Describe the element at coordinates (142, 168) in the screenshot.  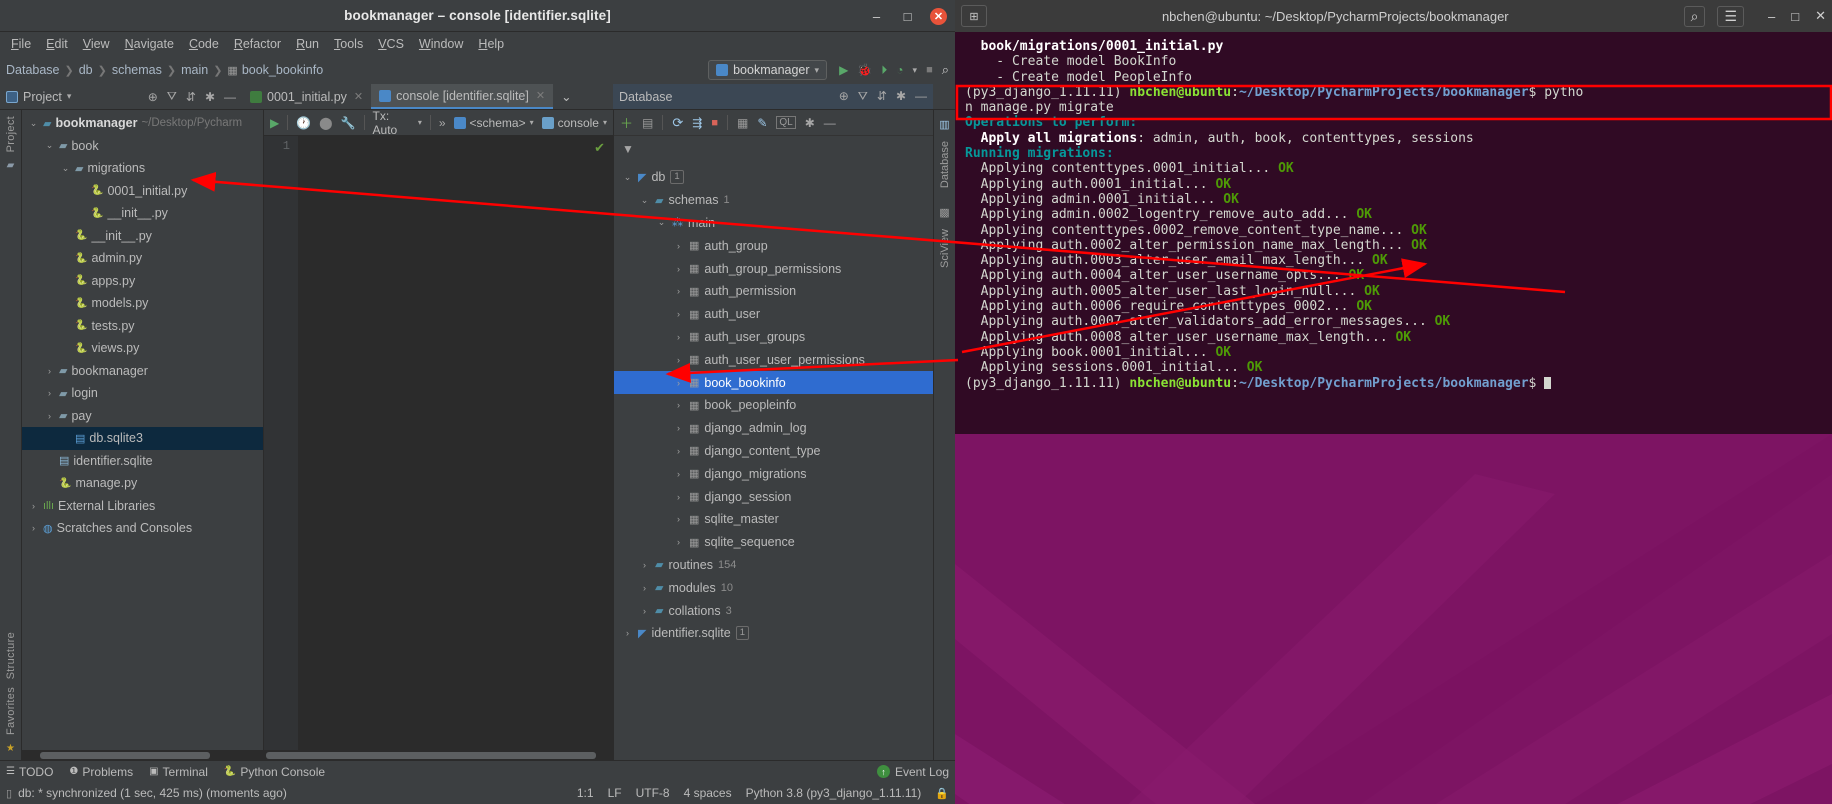
I see `project-tree-row: ⌄ ▰ migrations` at that location.